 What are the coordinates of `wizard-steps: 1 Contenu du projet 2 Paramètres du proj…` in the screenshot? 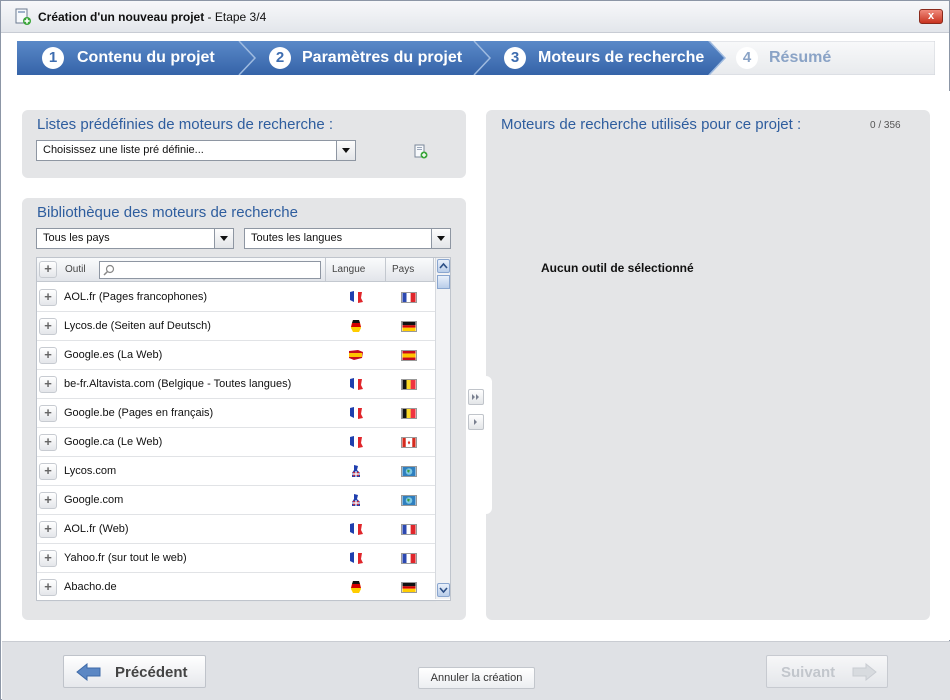 It's located at (476, 58).